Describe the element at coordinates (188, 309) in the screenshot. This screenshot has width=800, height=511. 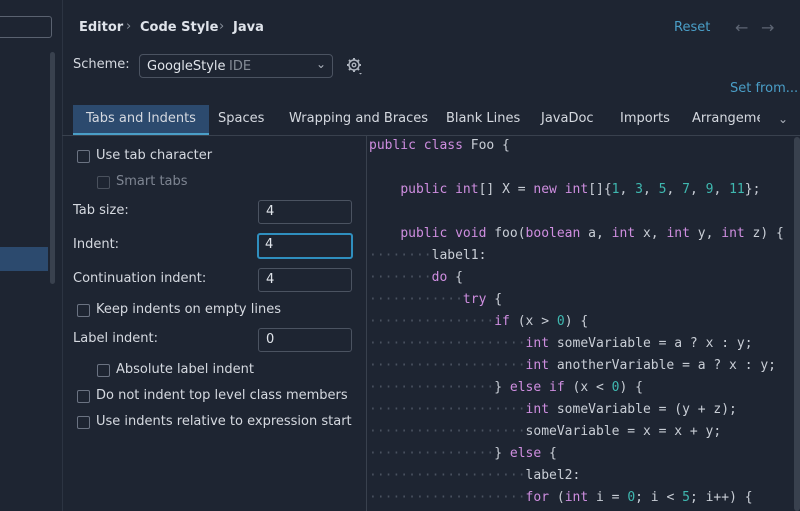
I see `keep-indents-label: Keep indents on empty lines` at that location.